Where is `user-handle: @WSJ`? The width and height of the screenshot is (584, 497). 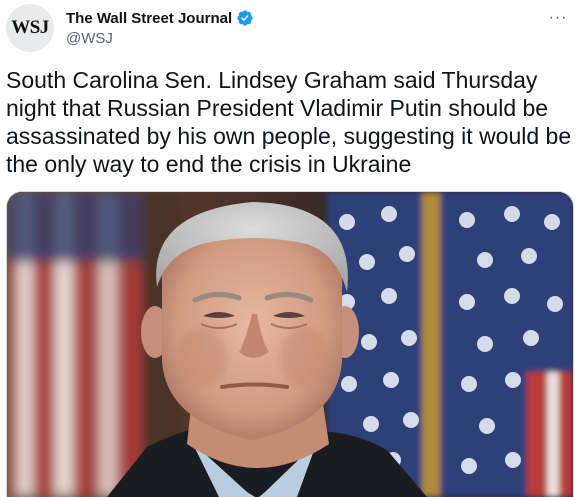 user-handle: @WSJ is located at coordinates (160, 38).